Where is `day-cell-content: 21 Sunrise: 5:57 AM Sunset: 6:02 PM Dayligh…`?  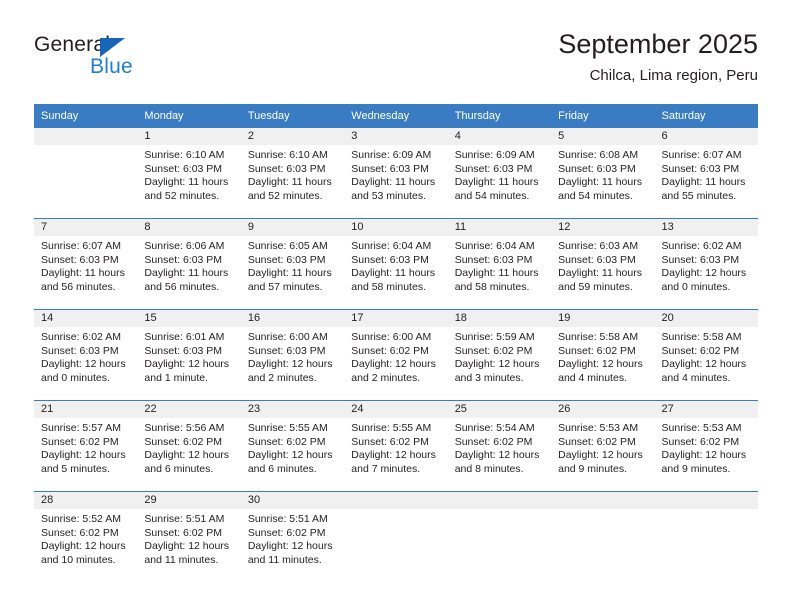
day-cell-content: 21 Sunrise: 5:57 AM Sunset: 6:02 PM Dayligh… is located at coordinates (86, 446).